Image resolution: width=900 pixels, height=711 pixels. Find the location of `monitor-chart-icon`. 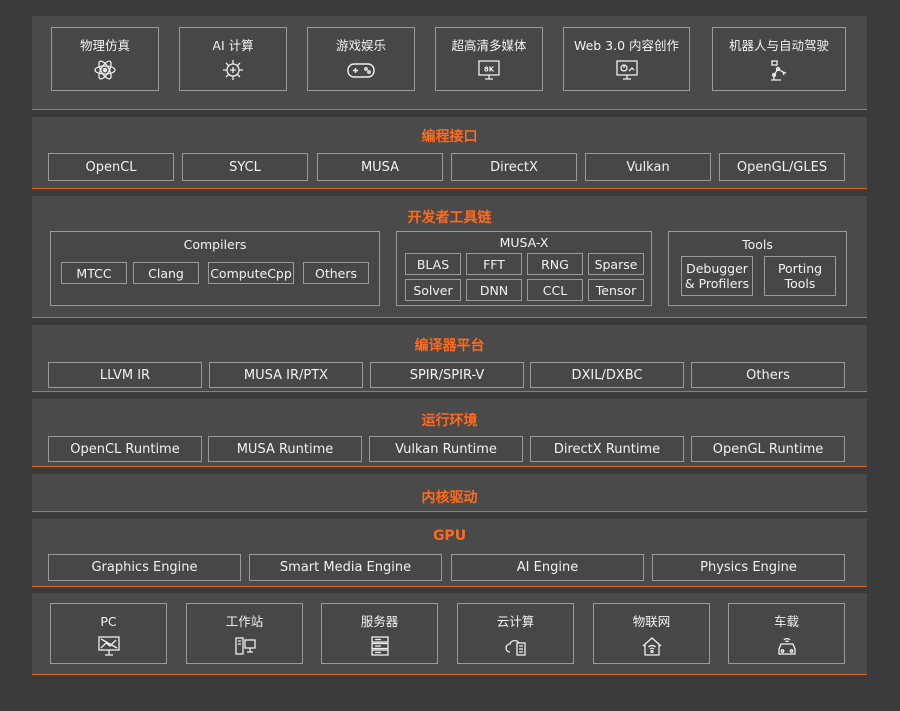

monitor-chart-icon is located at coordinates (626, 70).